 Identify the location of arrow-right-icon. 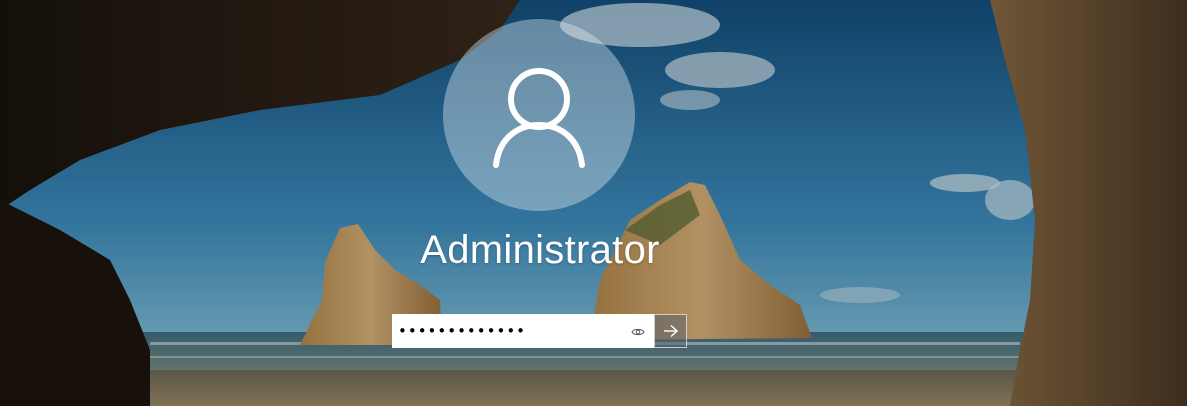
(670, 331).